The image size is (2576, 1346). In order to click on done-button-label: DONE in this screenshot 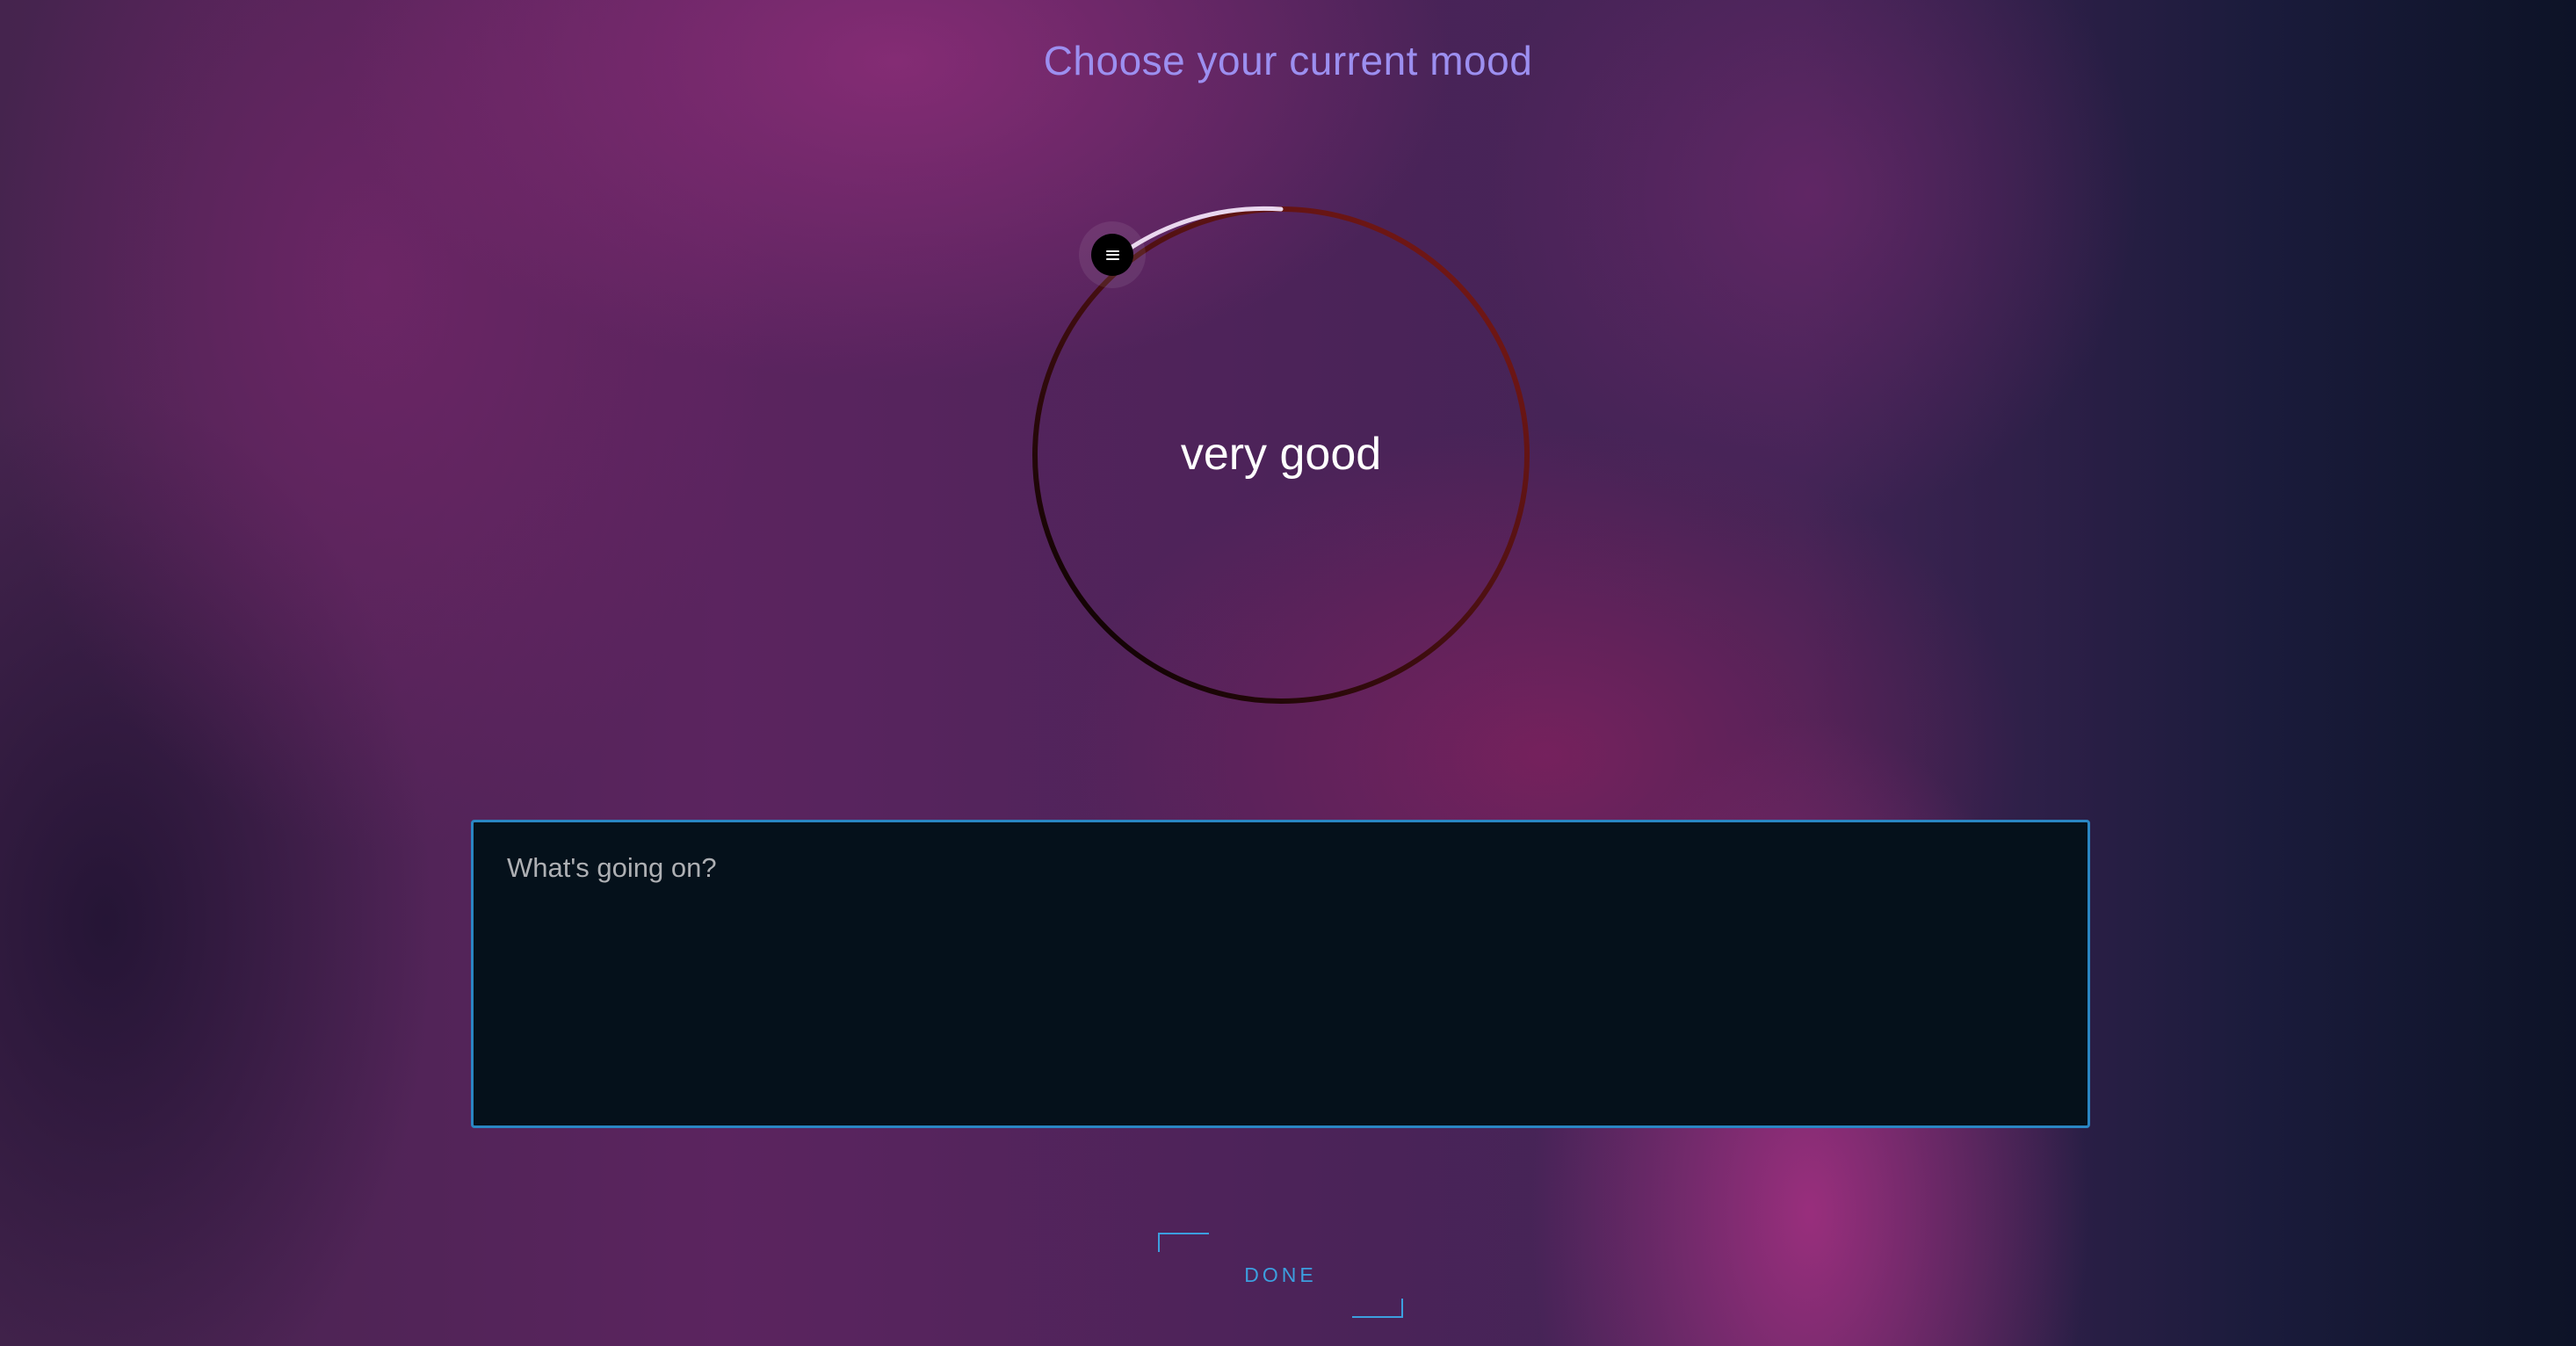, I will do `click(1280, 1274)`.